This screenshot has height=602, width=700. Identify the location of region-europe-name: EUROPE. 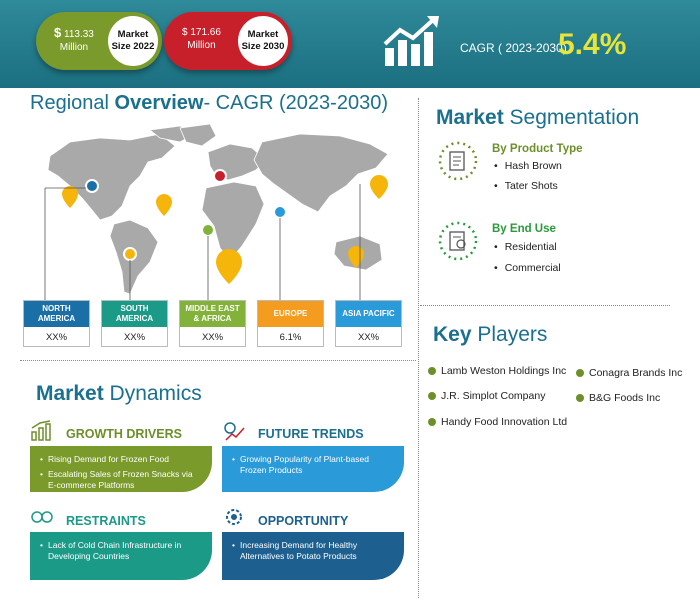
(290, 314).